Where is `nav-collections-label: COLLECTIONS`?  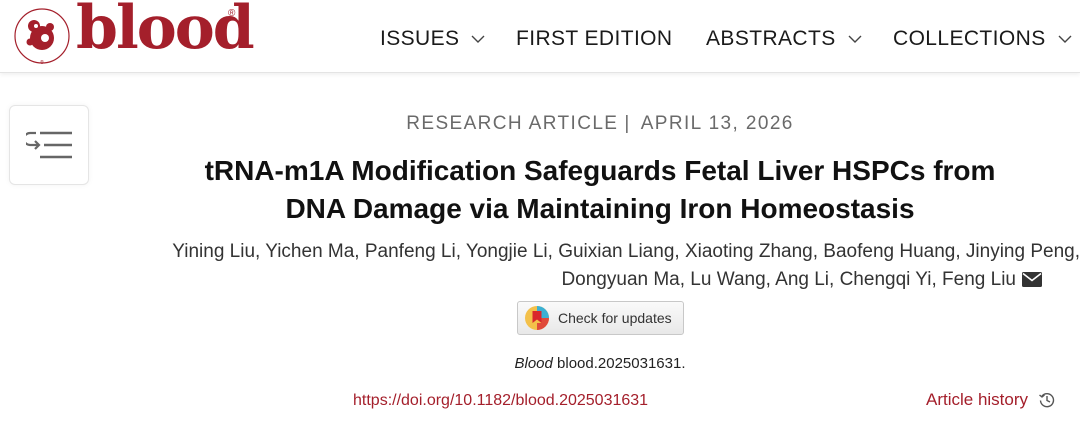 nav-collections-label: COLLECTIONS is located at coordinates (969, 38).